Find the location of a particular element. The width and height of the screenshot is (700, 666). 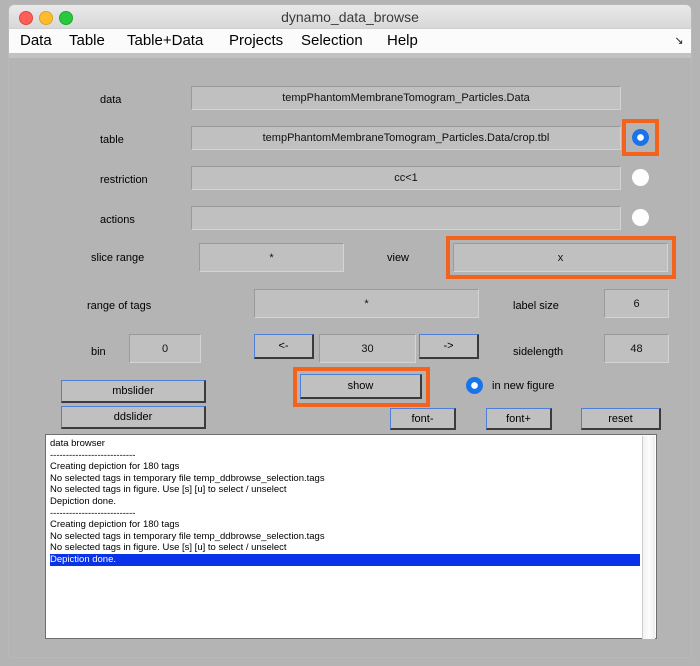

menu-item-table: Table is located at coordinates (87, 40).